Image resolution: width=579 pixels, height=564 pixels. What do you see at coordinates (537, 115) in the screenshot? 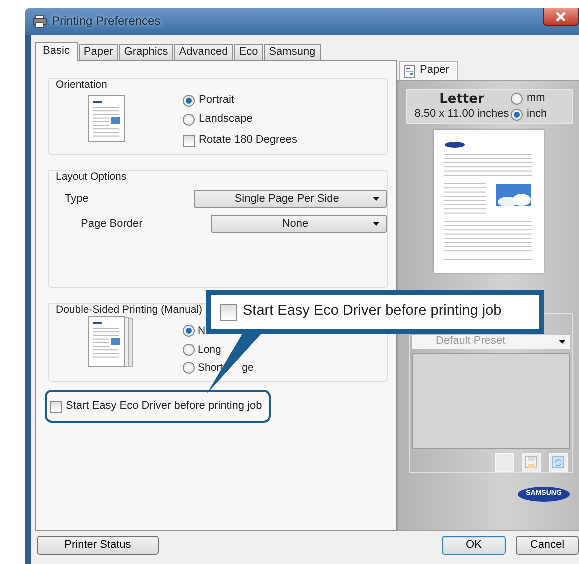
I see `radio-label: inch` at bounding box center [537, 115].